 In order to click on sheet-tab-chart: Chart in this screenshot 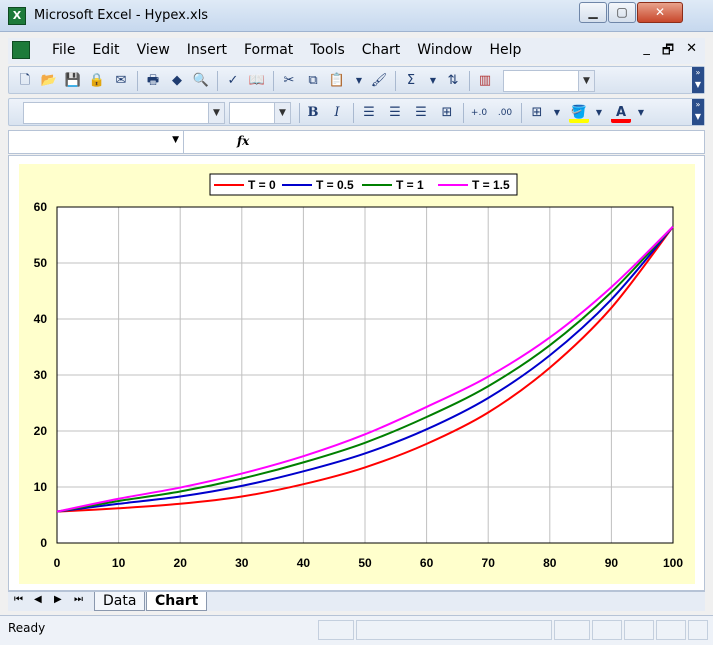, I will do `click(177, 601)`.